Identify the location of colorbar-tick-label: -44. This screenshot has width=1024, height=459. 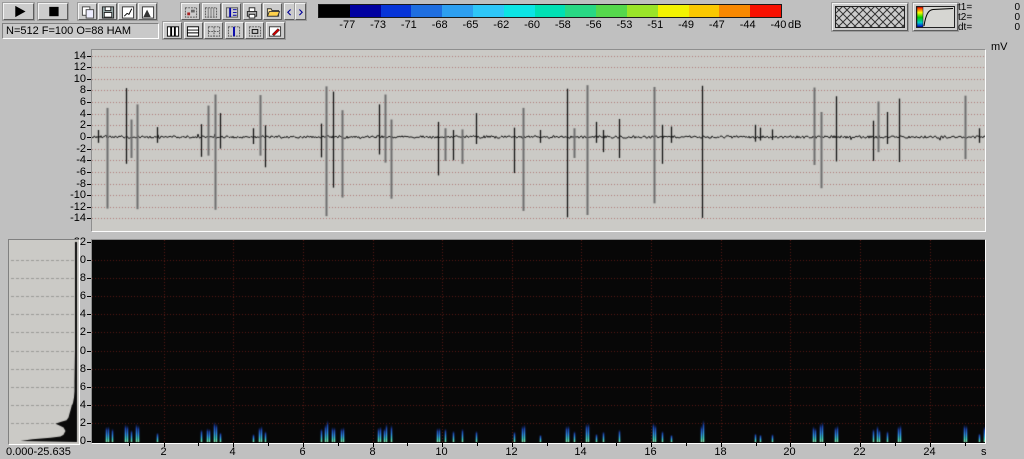
(747, 25).